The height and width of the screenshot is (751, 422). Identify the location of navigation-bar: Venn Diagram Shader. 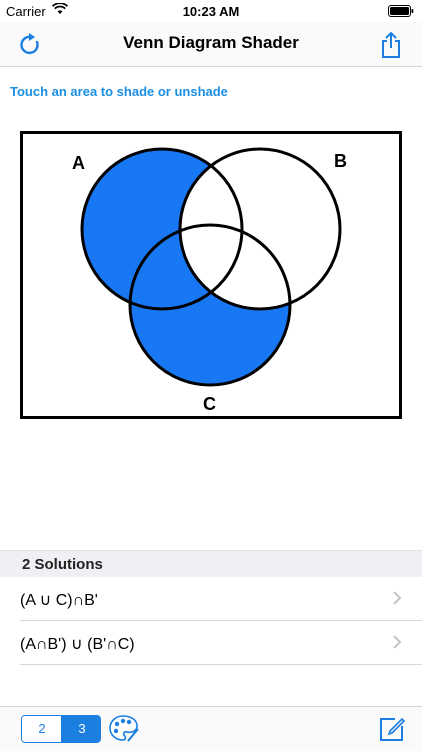
(211, 44).